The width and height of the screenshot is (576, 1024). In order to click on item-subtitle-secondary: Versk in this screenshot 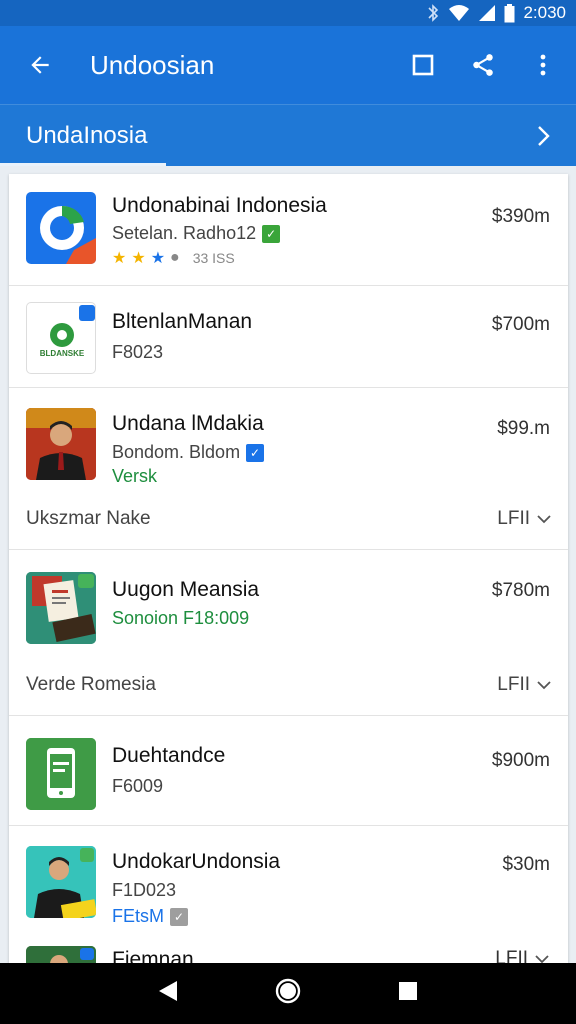, I will do `click(135, 476)`.